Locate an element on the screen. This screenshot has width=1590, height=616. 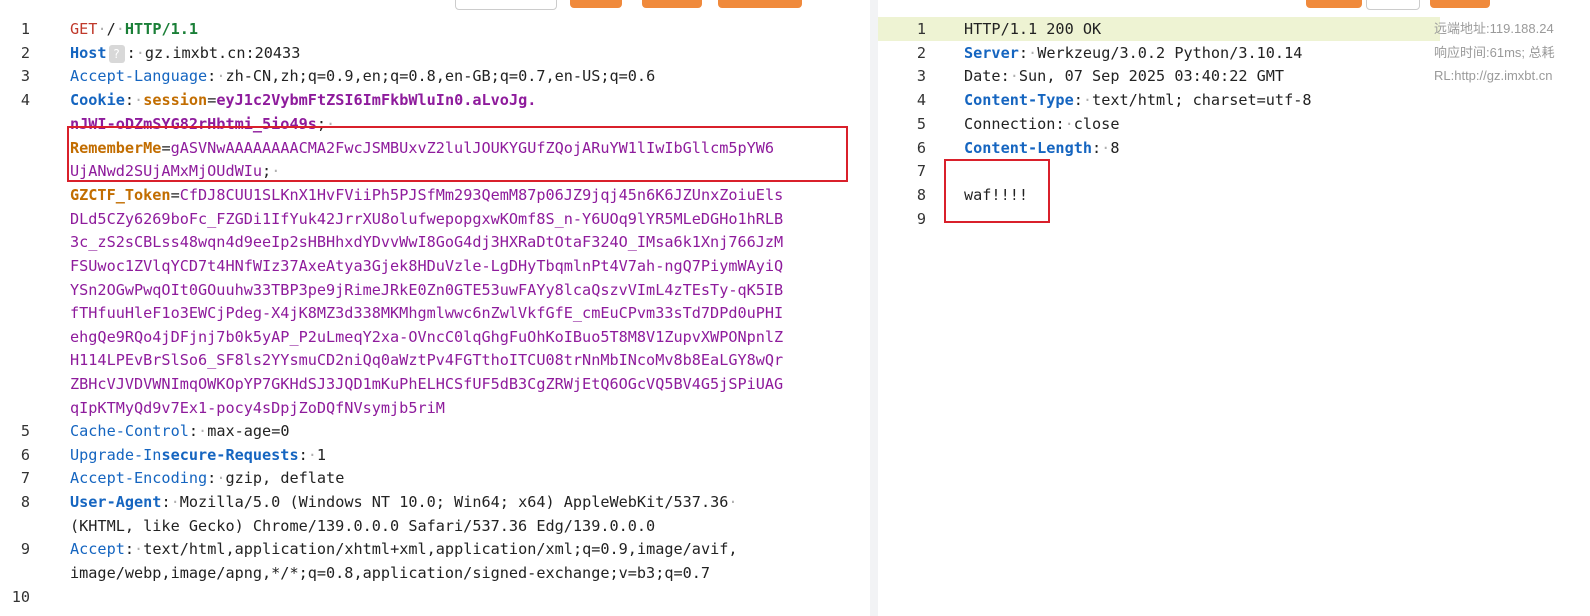
line-number: 10 is located at coordinates (20, 597).